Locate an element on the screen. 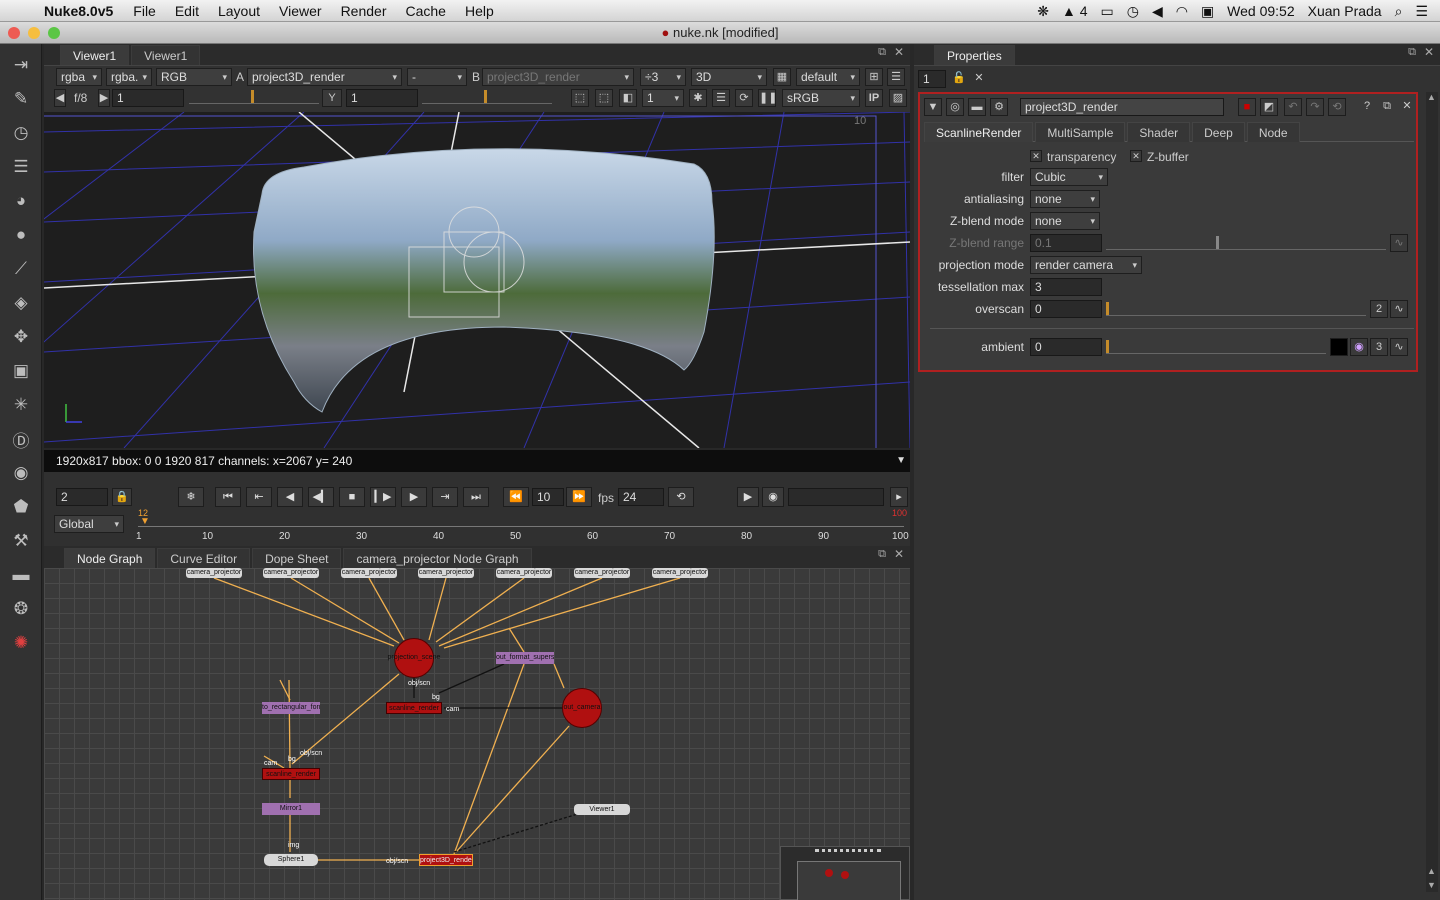 The width and height of the screenshot is (1440, 900). menu-viewer: Viewer is located at coordinates (300, 11).